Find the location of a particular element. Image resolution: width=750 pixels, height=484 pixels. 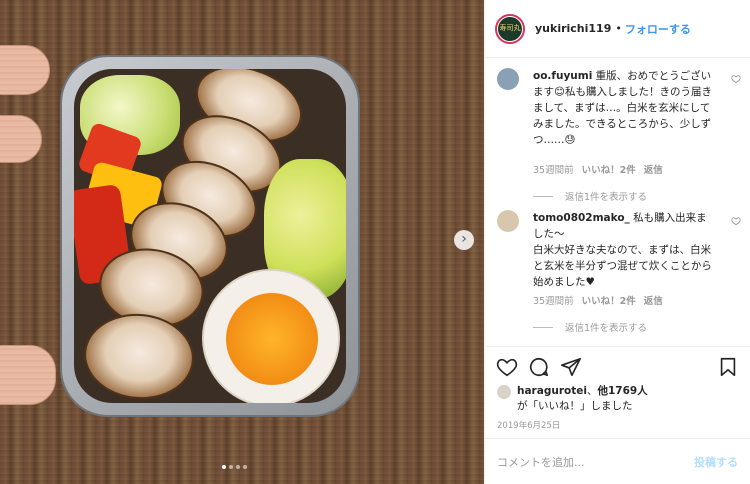

chevron-right-icon: › is located at coordinates (464, 239).